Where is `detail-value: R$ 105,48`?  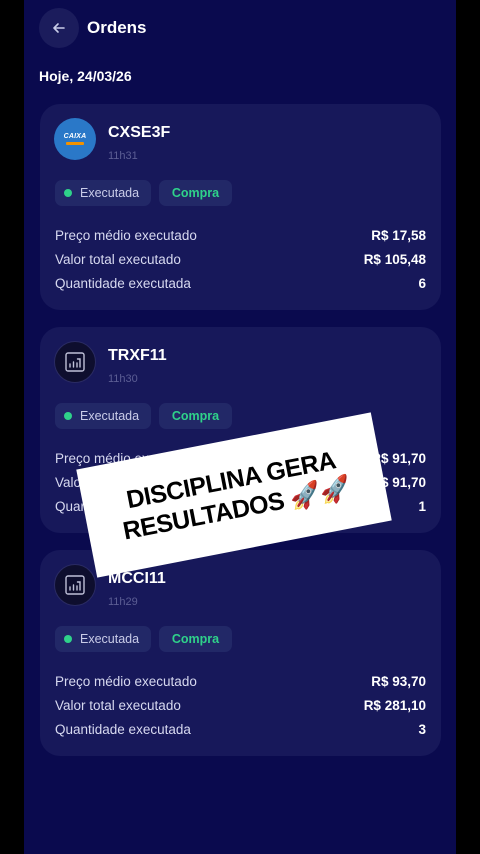 detail-value: R$ 105,48 is located at coordinates (394, 259).